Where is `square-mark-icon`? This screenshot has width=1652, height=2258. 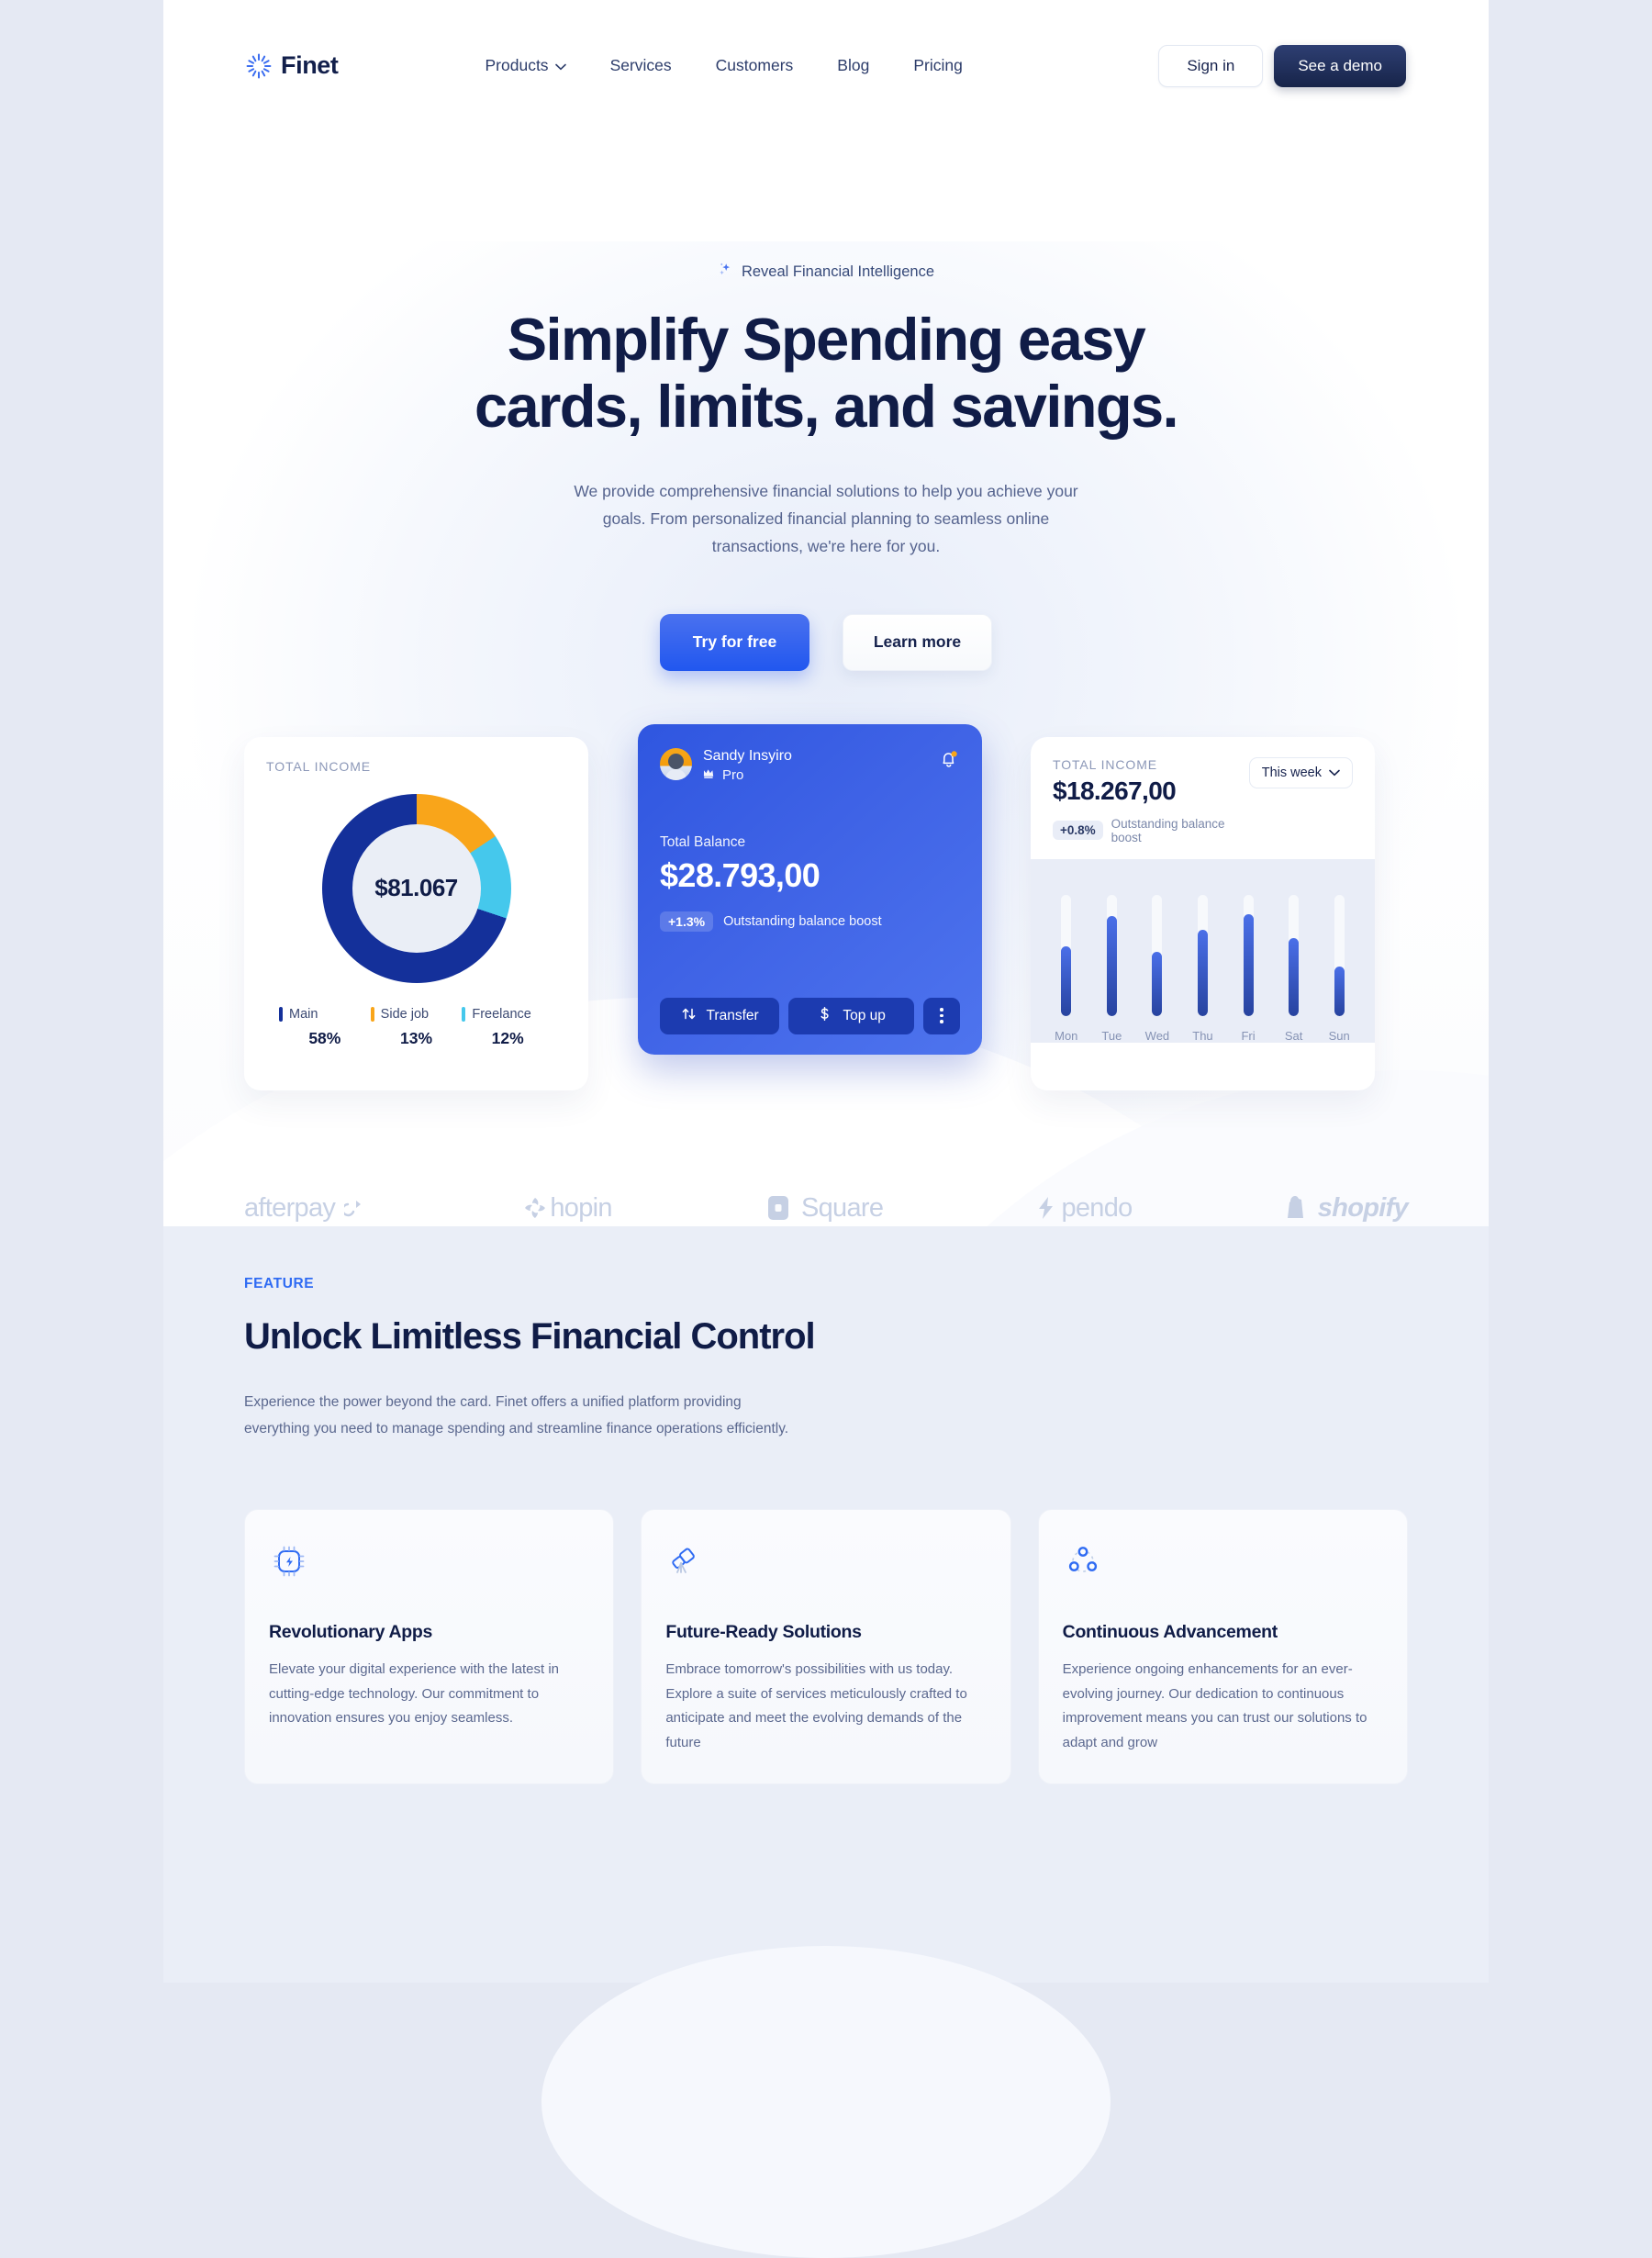
square-mark-icon is located at coordinates (778, 1208).